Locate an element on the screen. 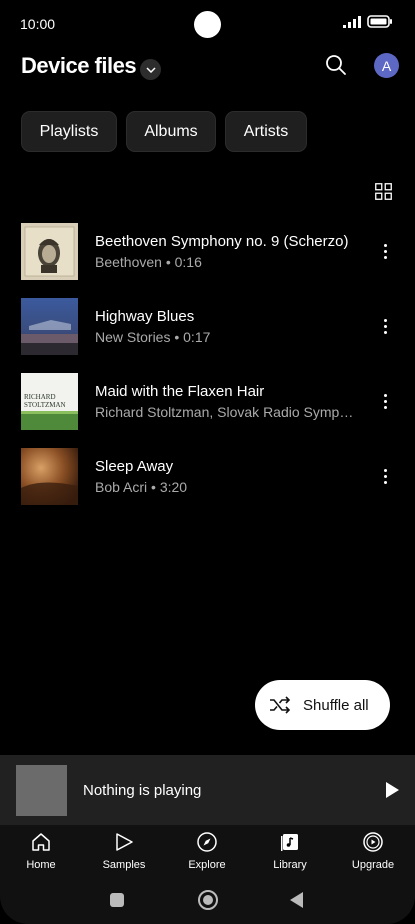  home-icon is located at coordinates (41, 842).